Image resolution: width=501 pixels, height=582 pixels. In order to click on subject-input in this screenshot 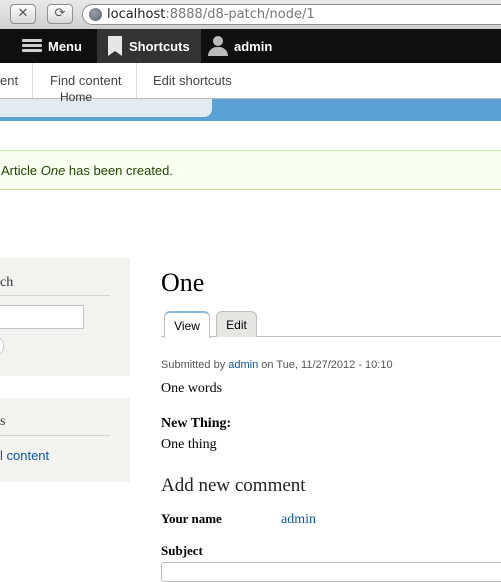, I will do `click(331, 572)`.